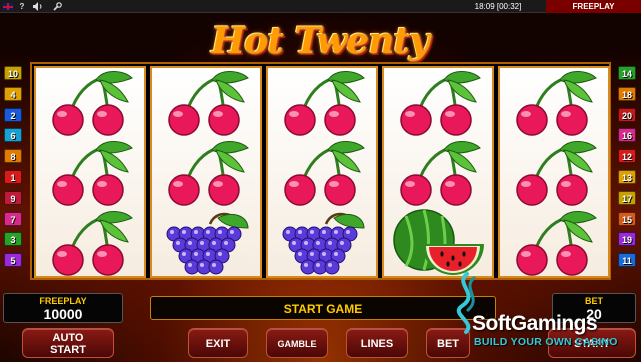  Describe the element at coordinates (13, 218) in the screenshot. I see `line-badge-7: 7` at that location.